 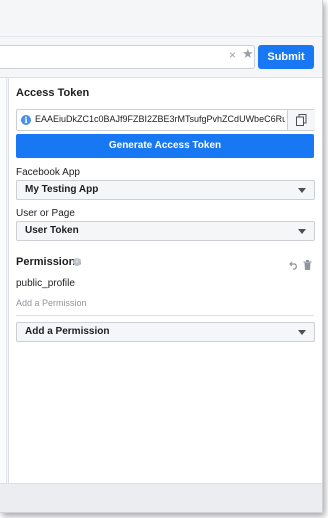 I want to click on add-permission-input: Add a Permission, so click(x=51, y=303).